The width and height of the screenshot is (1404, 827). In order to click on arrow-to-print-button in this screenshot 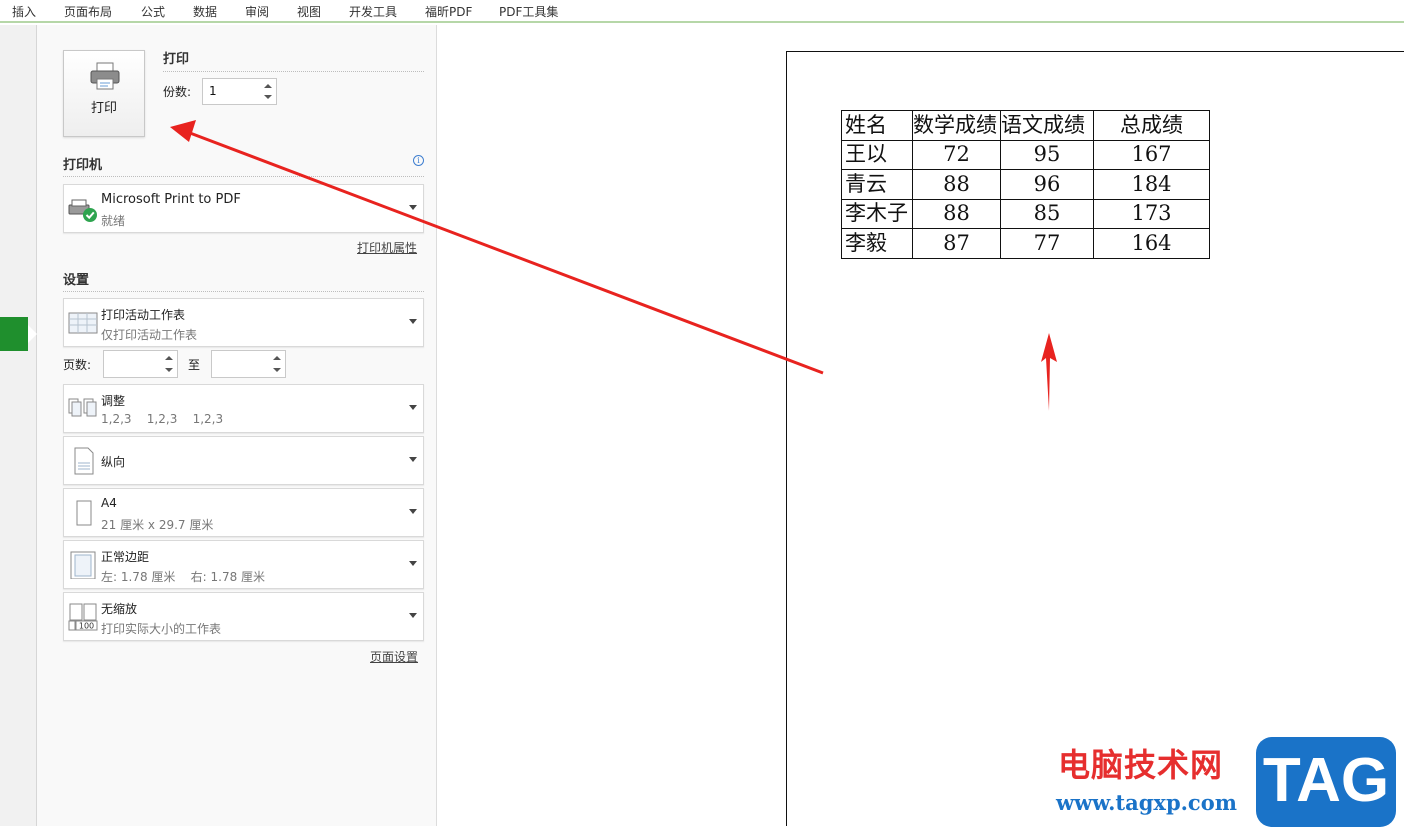, I will do `click(497, 247)`.